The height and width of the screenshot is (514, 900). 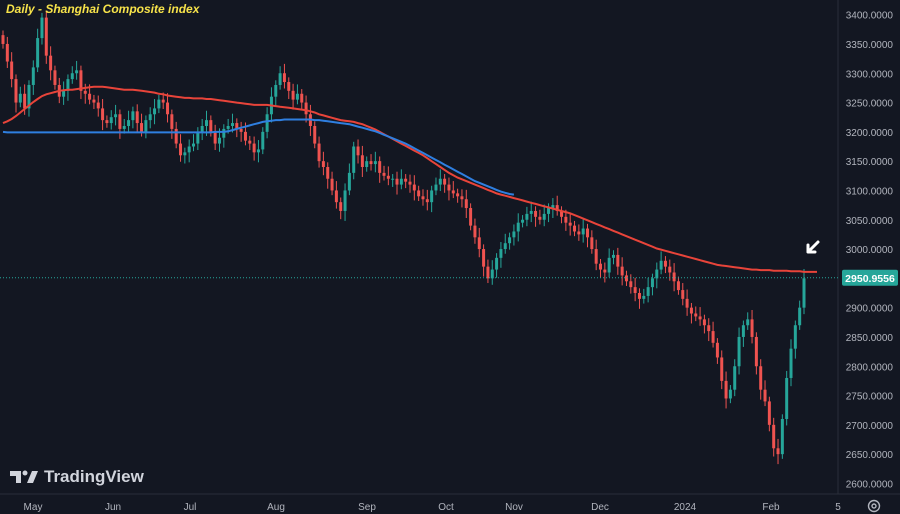 I want to click on gear-icon, so click(x=874, y=506).